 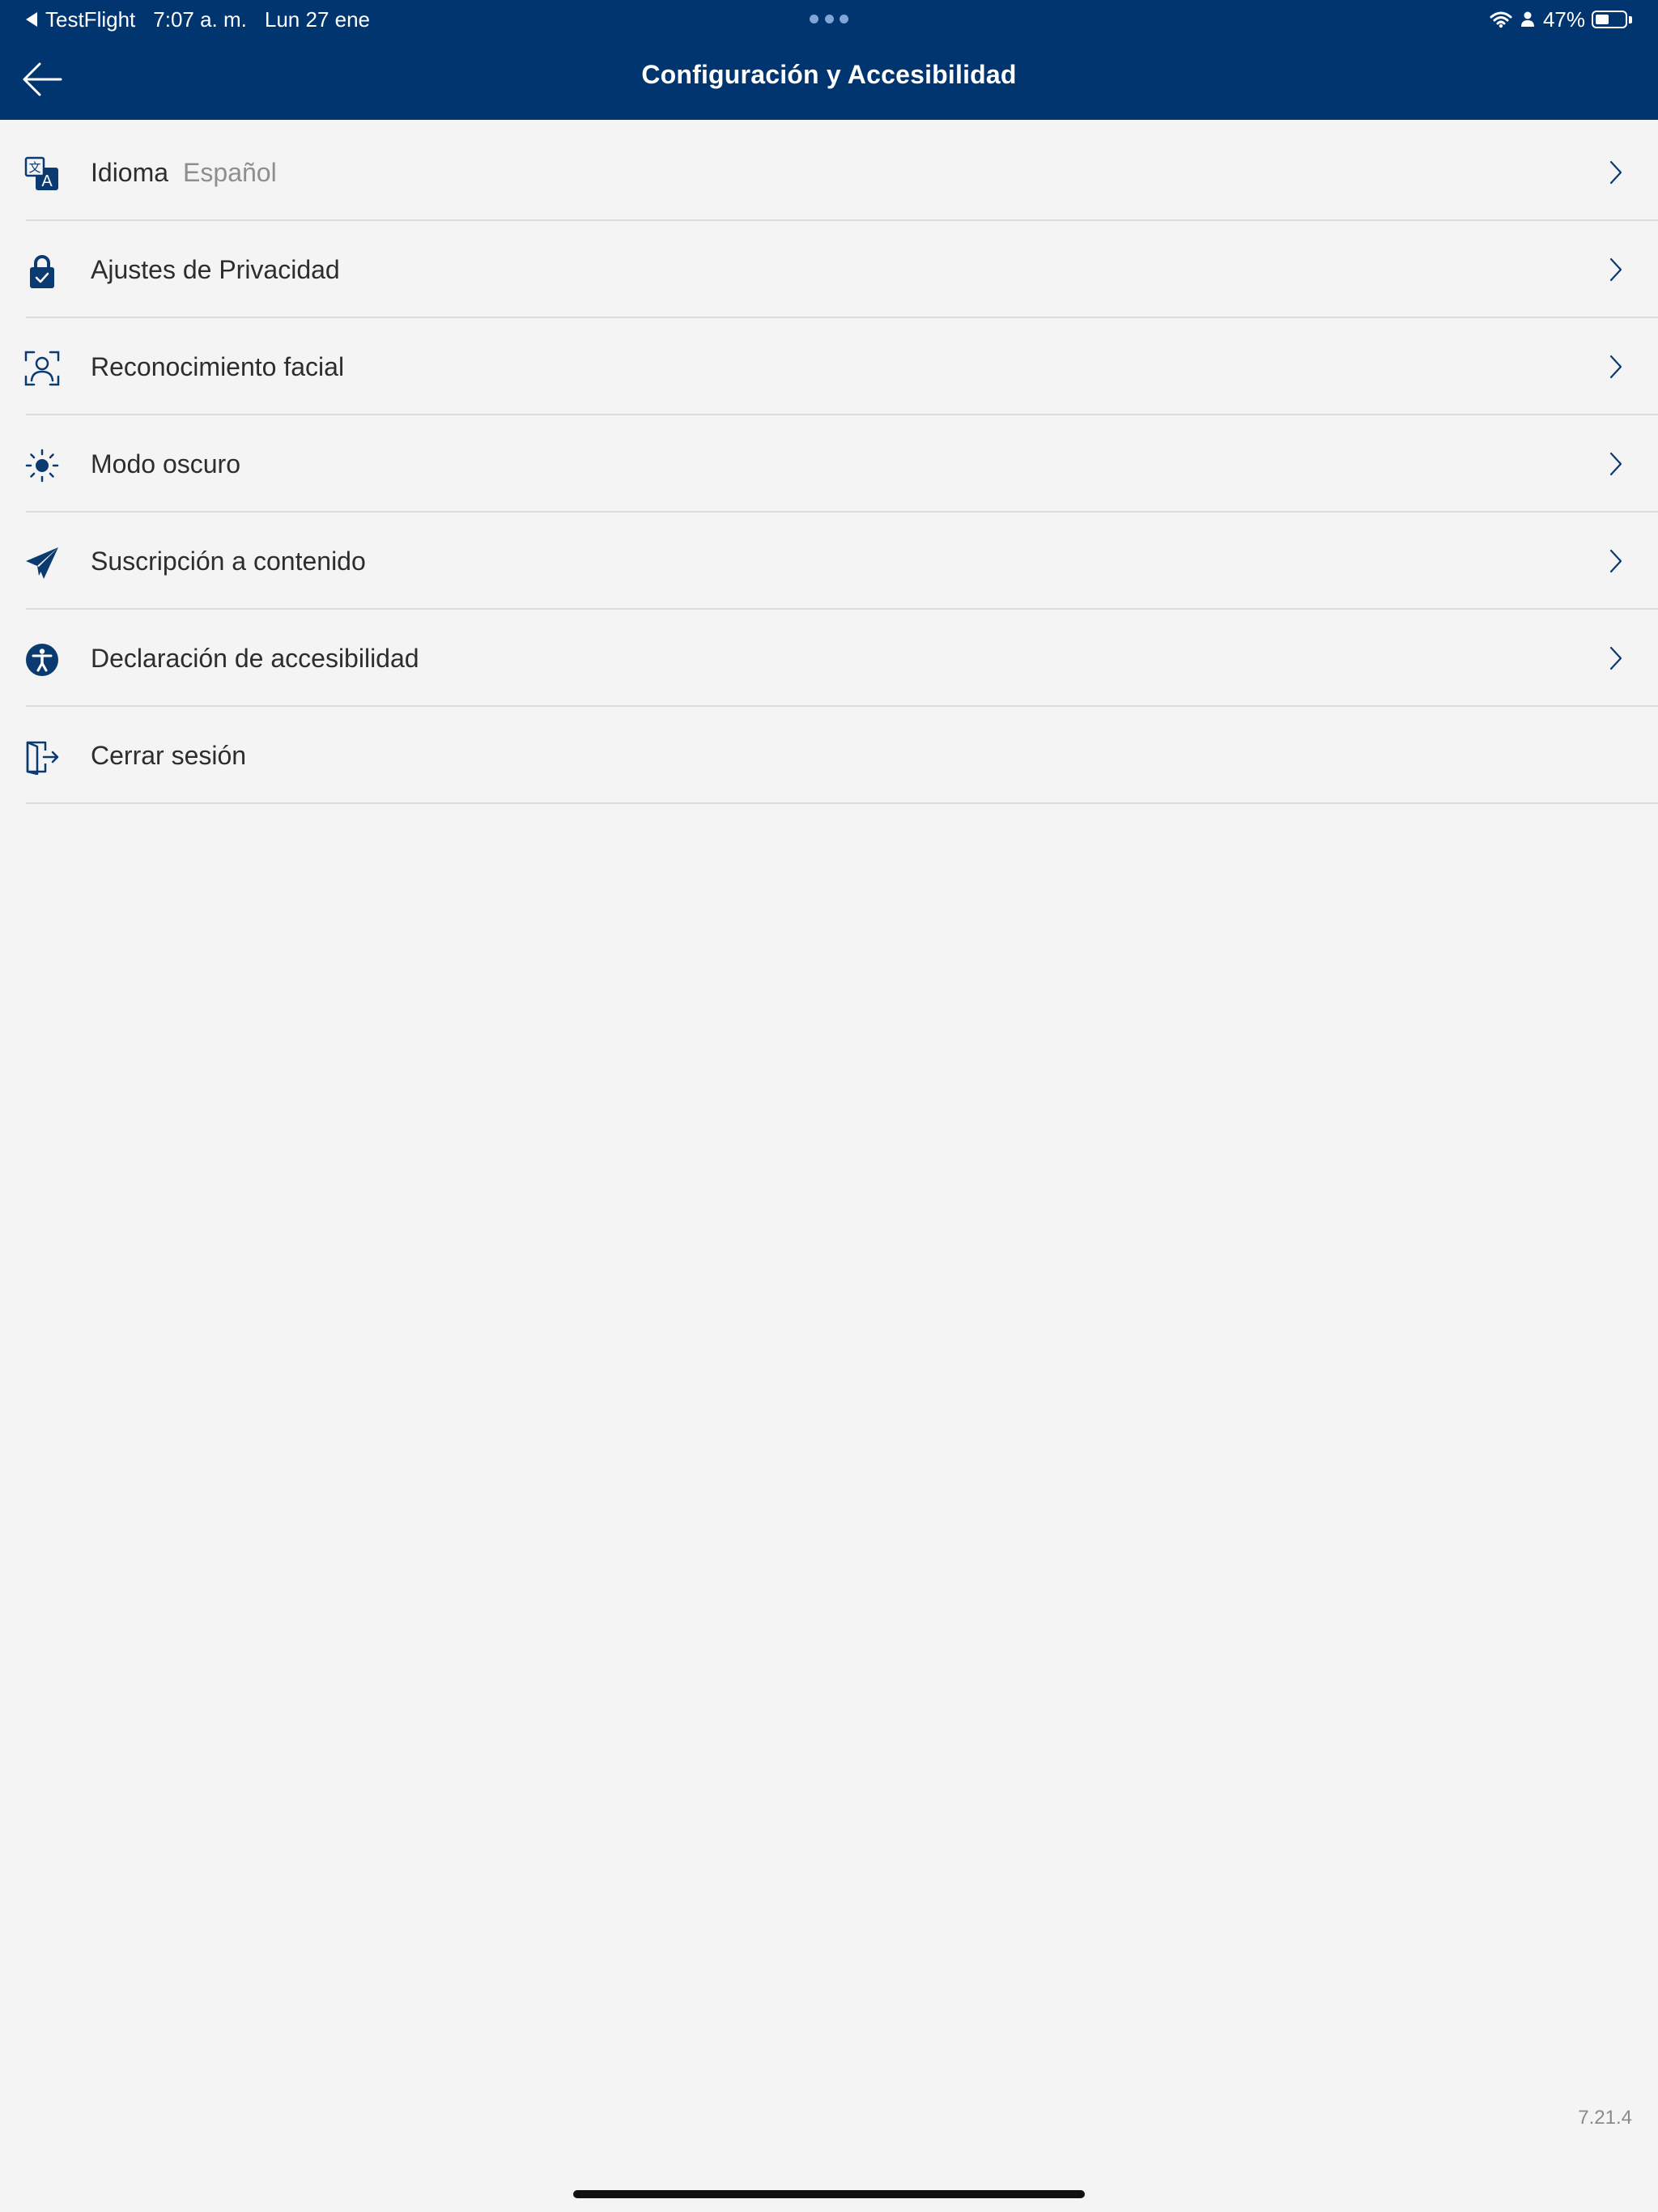 I want to click on setting-row-language: A 文 Idioma Español, so click(x=829, y=173).